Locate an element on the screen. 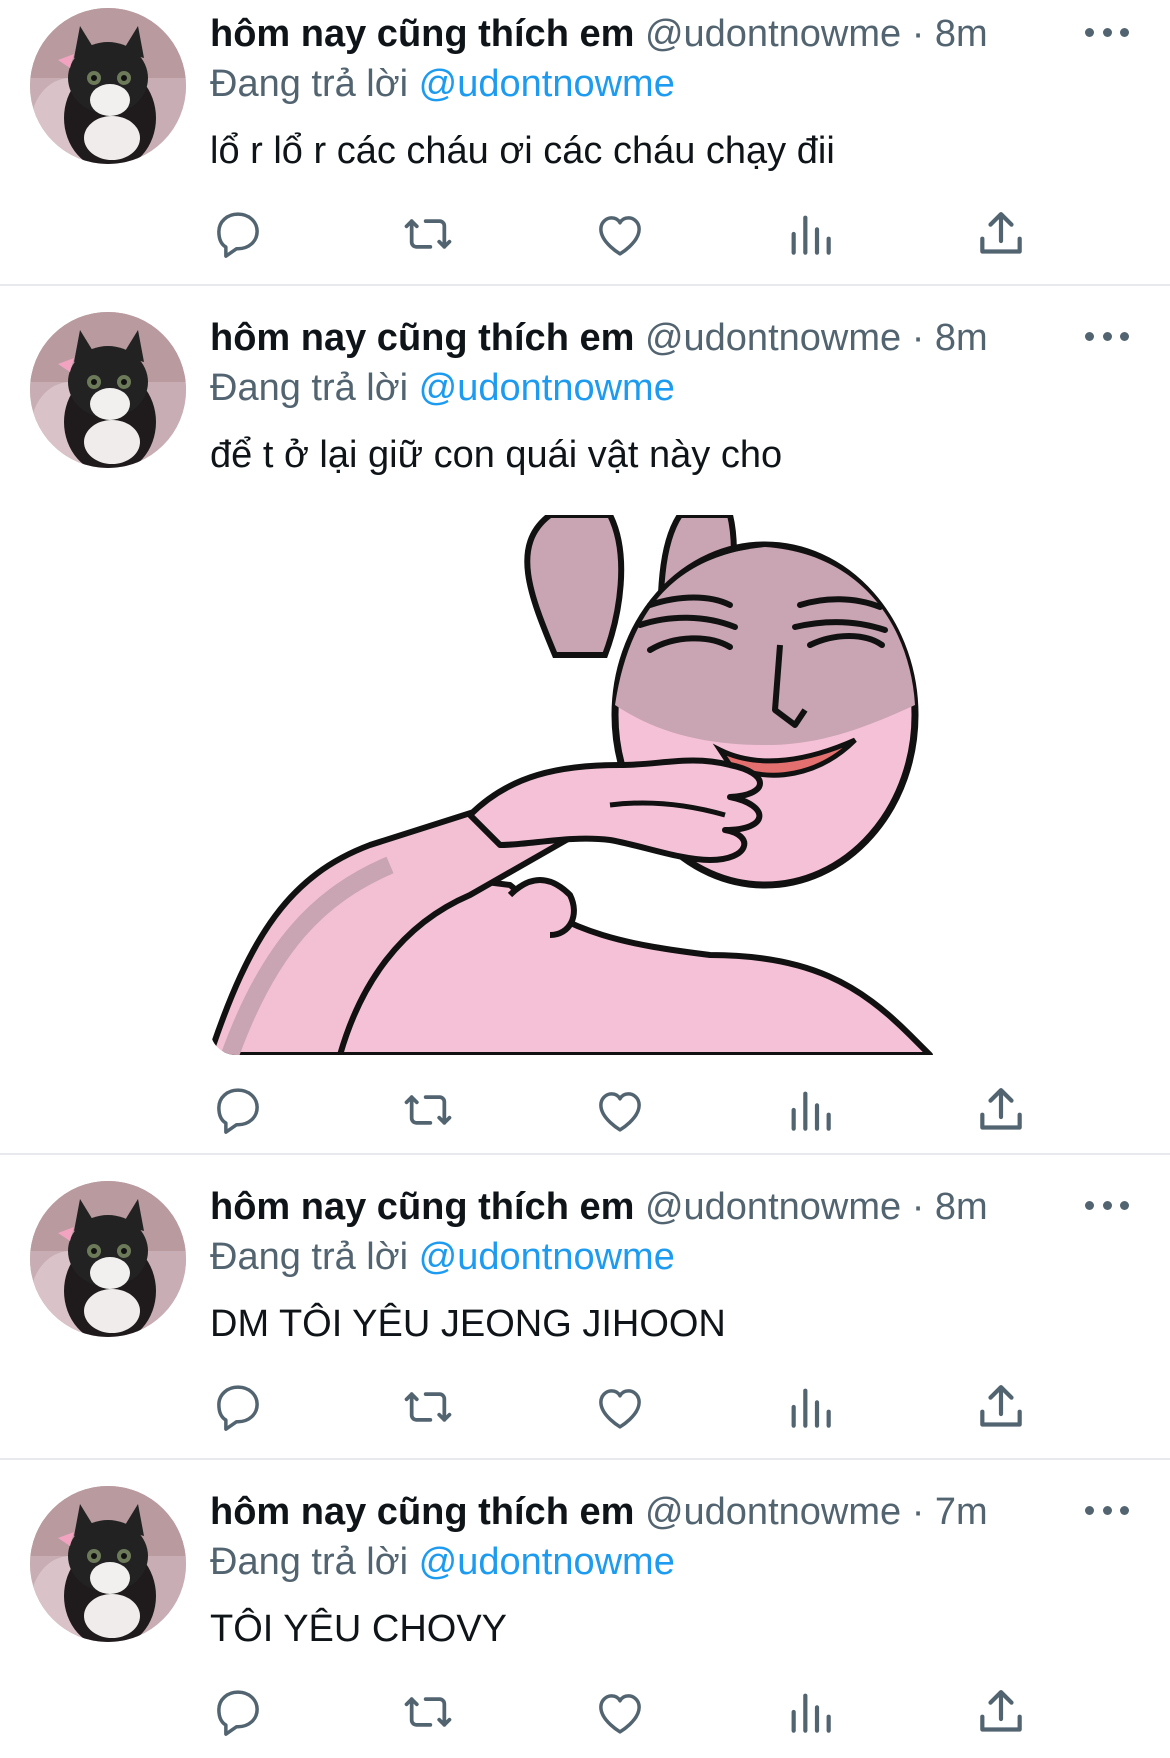 The height and width of the screenshot is (1758, 1170). tweet-text: lổ r lổ r các cháu ơi các cháu chạy đii is located at coordinates (522, 151).